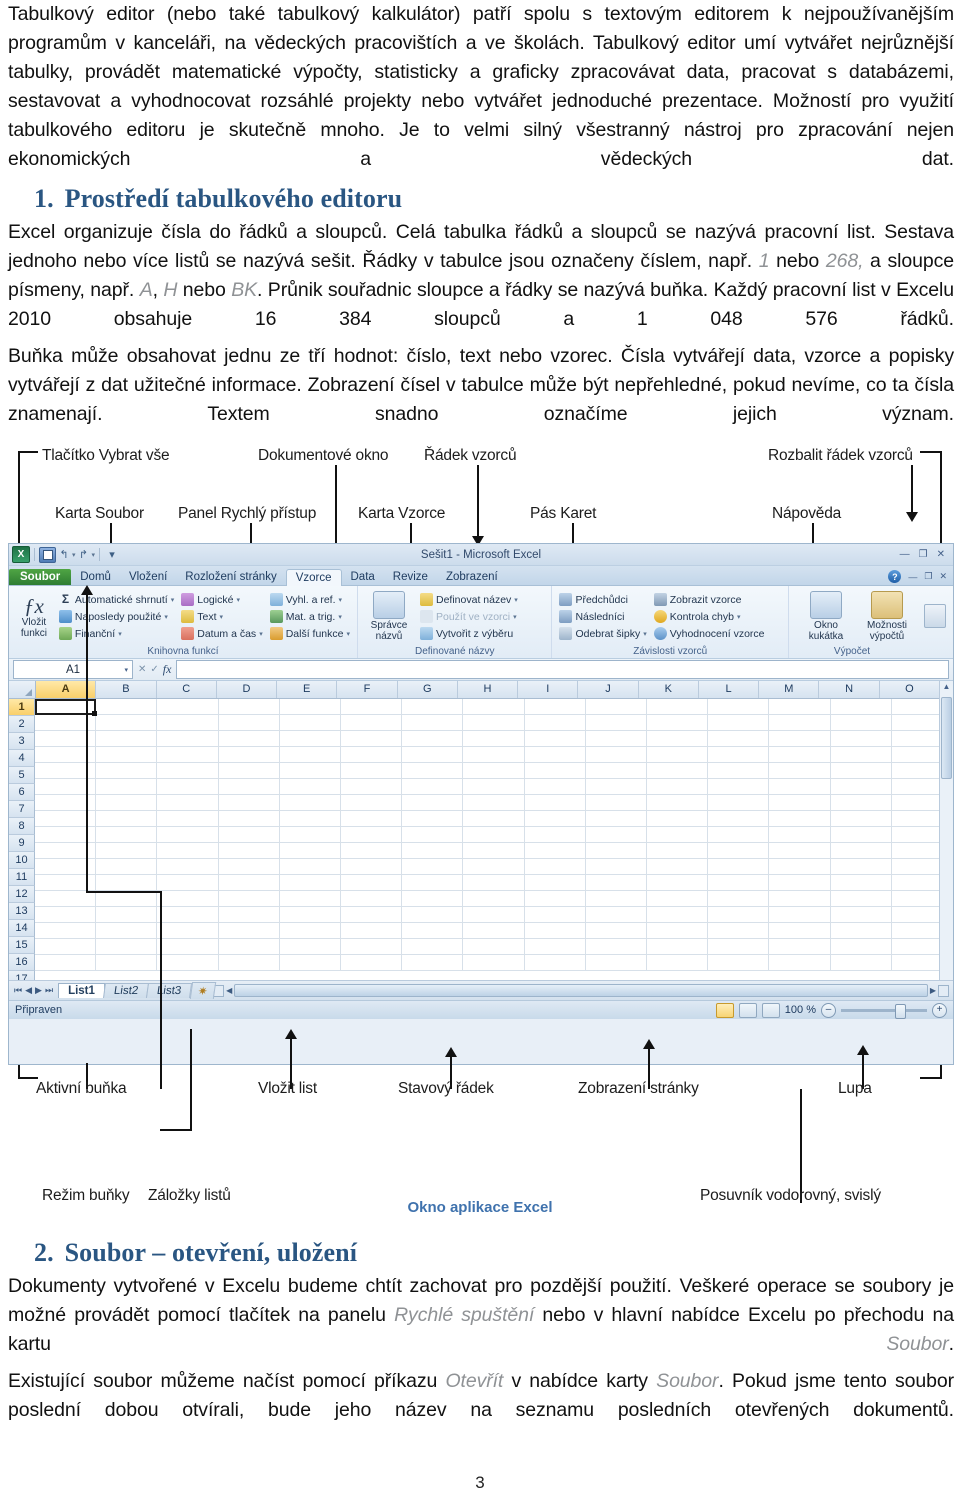 The width and height of the screenshot is (960, 1507). What do you see at coordinates (939, 1010) in the screenshot?
I see `zoom-in-icon: +` at bounding box center [939, 1010].